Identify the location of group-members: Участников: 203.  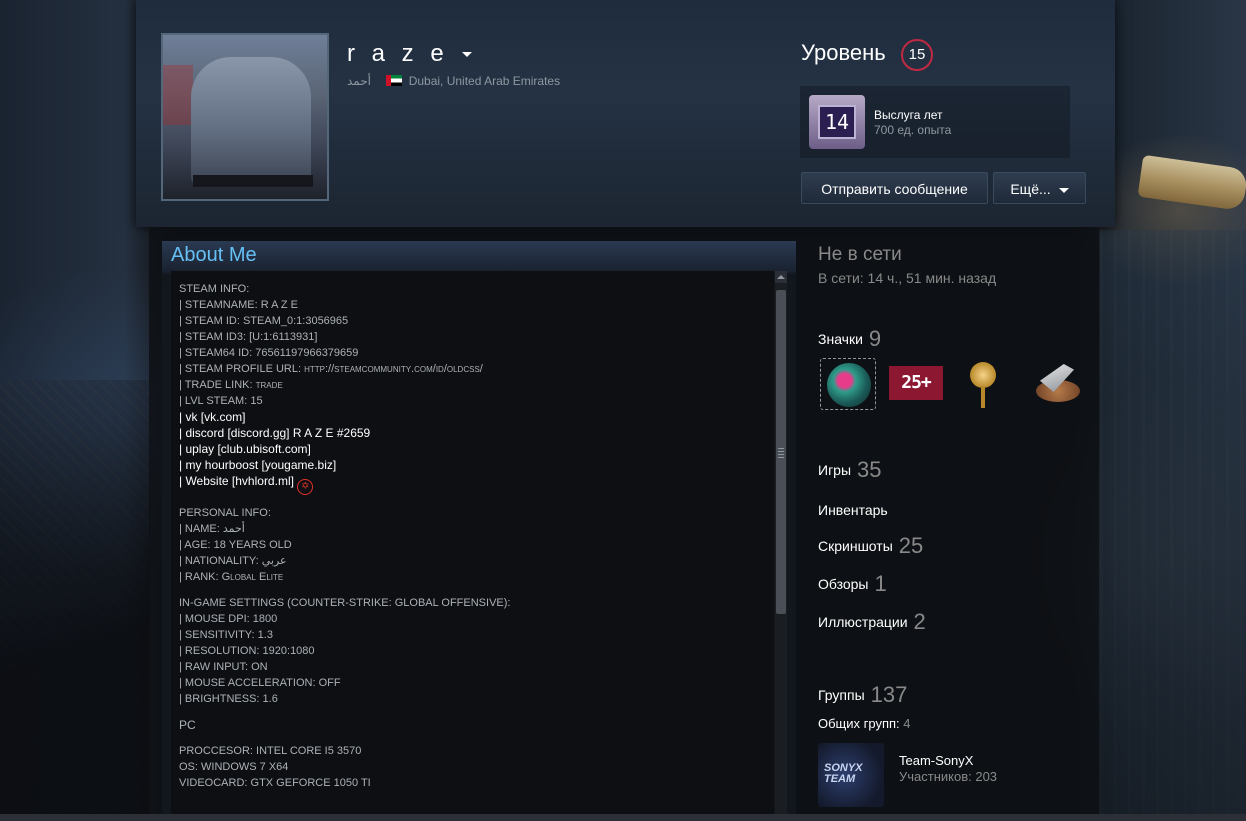
(948, 776).